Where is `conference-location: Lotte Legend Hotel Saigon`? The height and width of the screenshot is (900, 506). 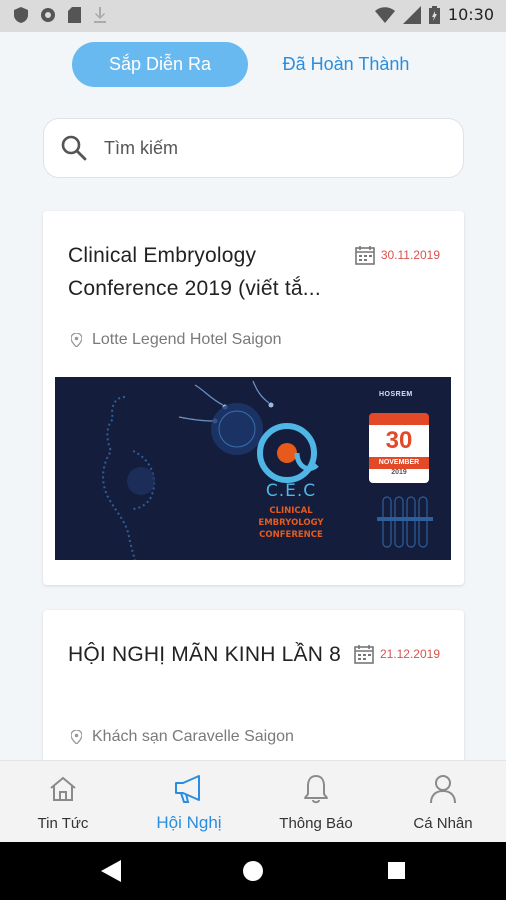 conference-location: Lotte Legend Hotel Saigon is located at coordinates (176, 340).